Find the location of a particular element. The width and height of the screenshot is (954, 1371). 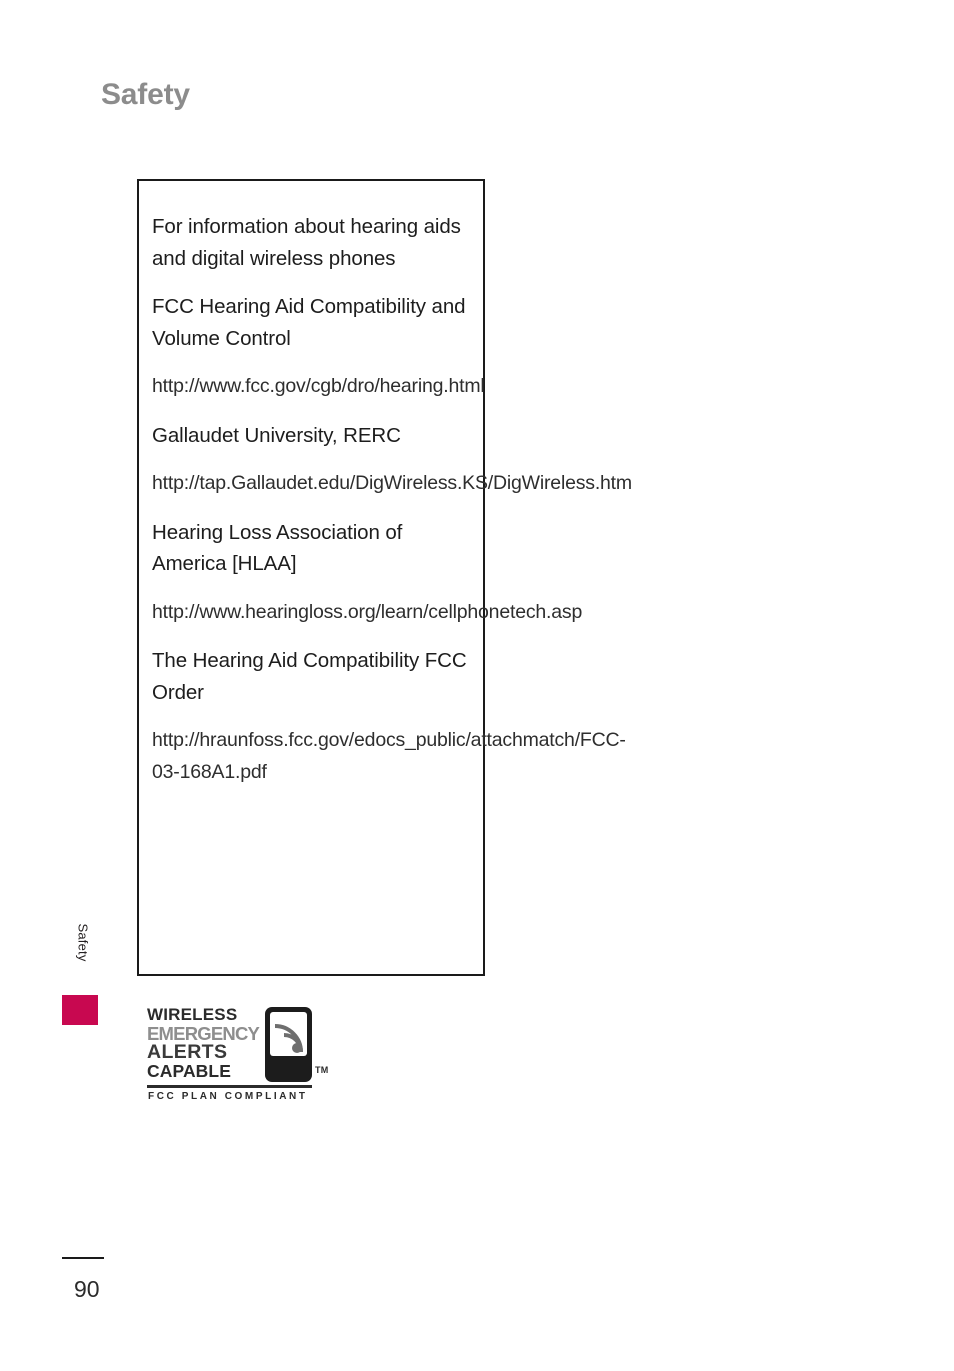

page-title: Safety is located at coordinates (145, 94).